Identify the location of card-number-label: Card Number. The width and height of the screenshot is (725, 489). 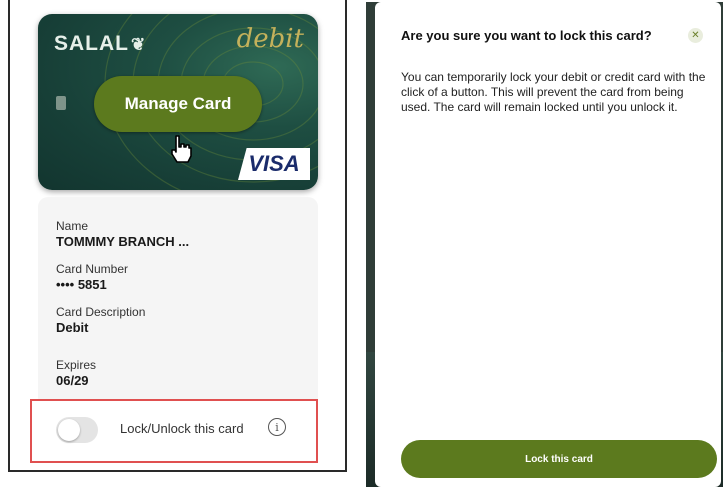
(92, 269).